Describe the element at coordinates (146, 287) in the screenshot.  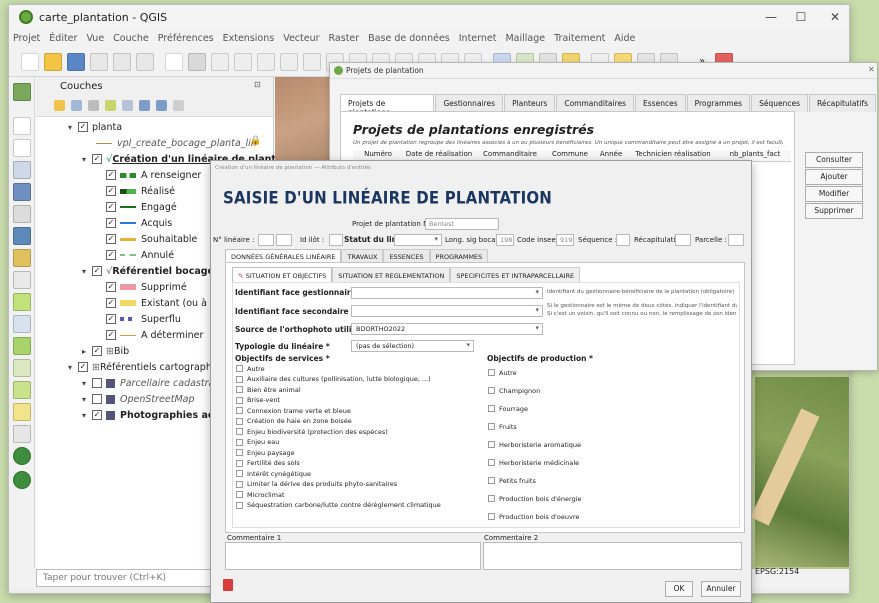
I see `legend-supprime: ✓ Supprimé` at that location.